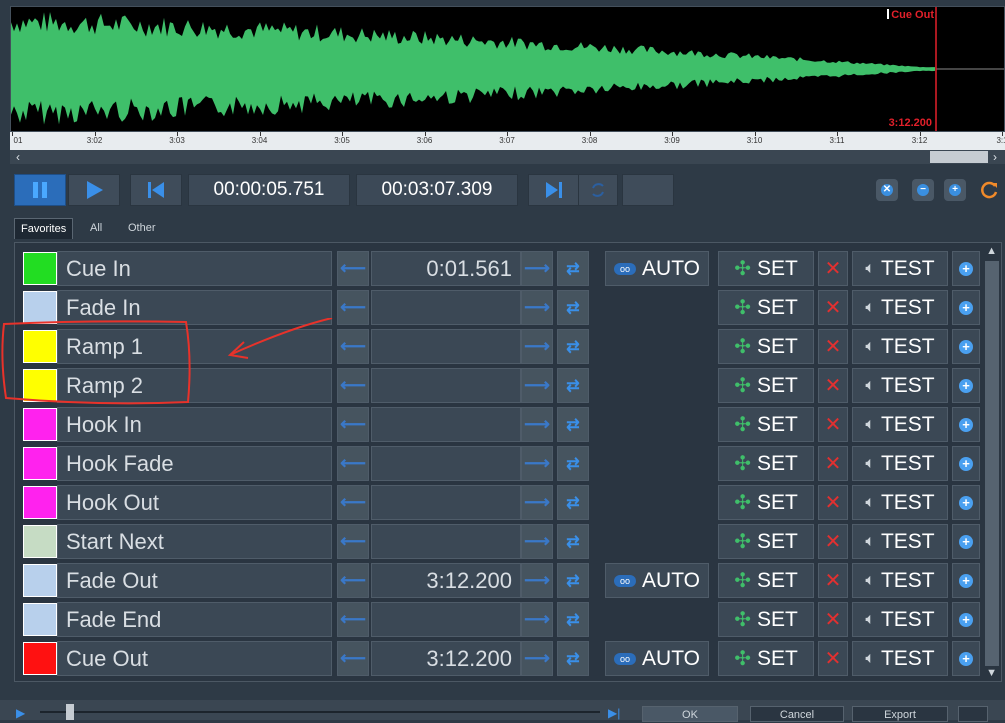 The height and width of the screenshot is (723, 1005). What do you see at coordinates (44, 228) in the screenshot?
I see `tab-favorites: Favorites` at bounding box center [44, 228].